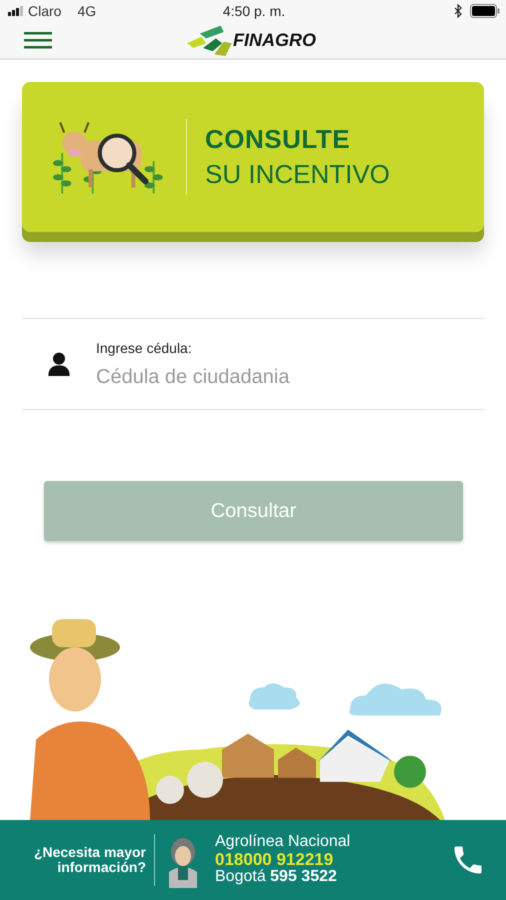 Image resolution: width=506 pixels, height=900 pixels. What do you see at coordinates (45, 11) in the screenshot?
I see `carrier-name: Claro` at bounding box center [45, 11].